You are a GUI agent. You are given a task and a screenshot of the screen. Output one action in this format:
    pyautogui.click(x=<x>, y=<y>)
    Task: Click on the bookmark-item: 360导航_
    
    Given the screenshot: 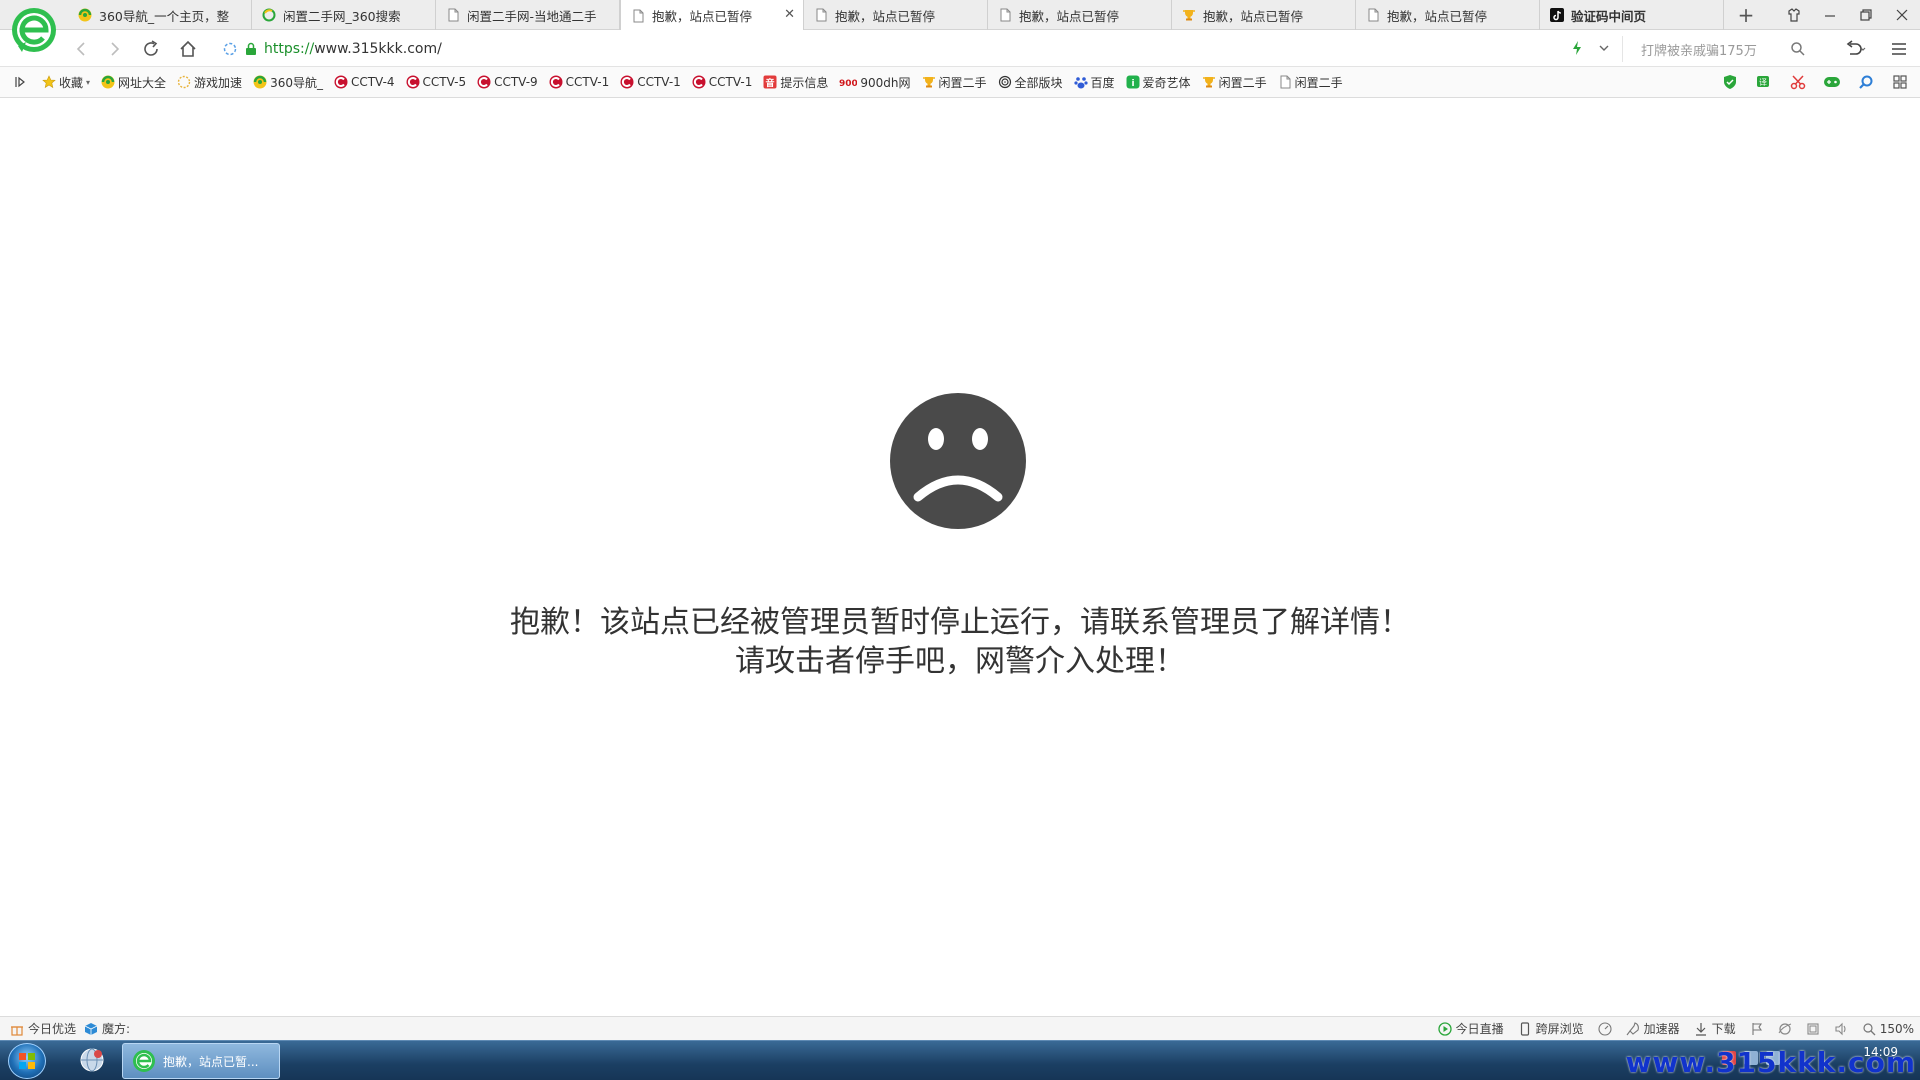 What is the action you would take?
    pyautogui.click(x=288, y=82)
    